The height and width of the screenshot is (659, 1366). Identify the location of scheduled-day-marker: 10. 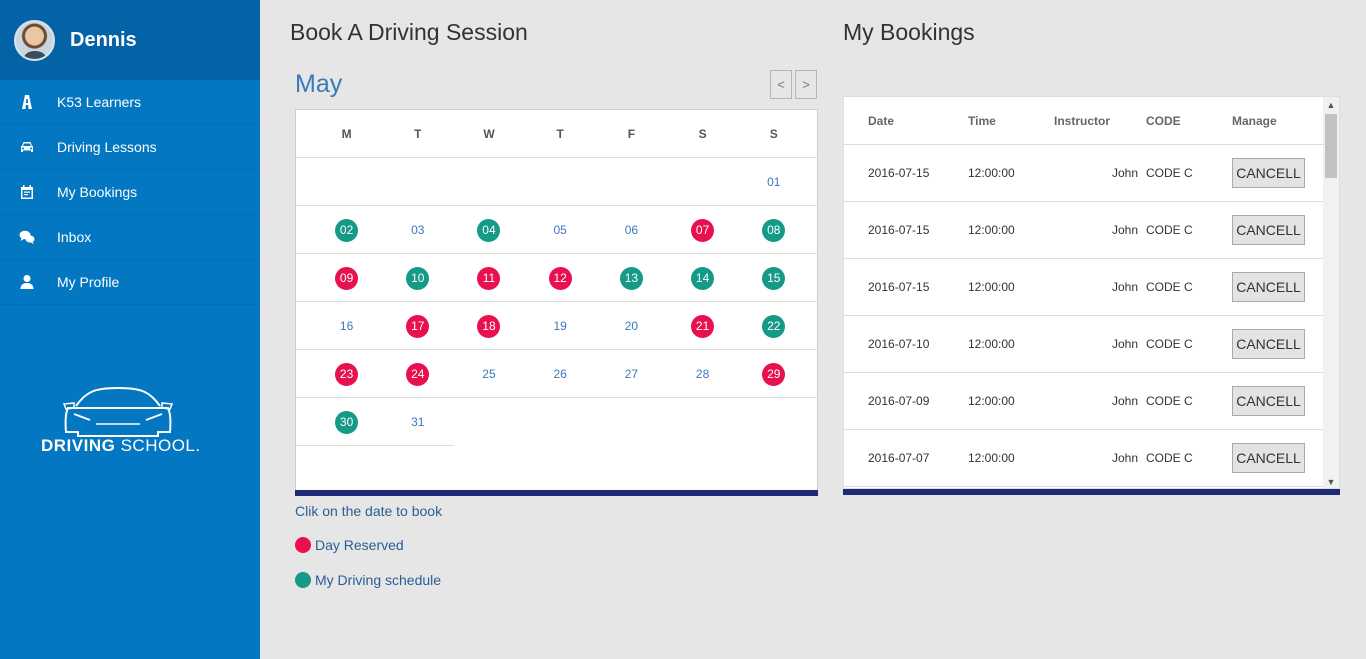
(418, 278).